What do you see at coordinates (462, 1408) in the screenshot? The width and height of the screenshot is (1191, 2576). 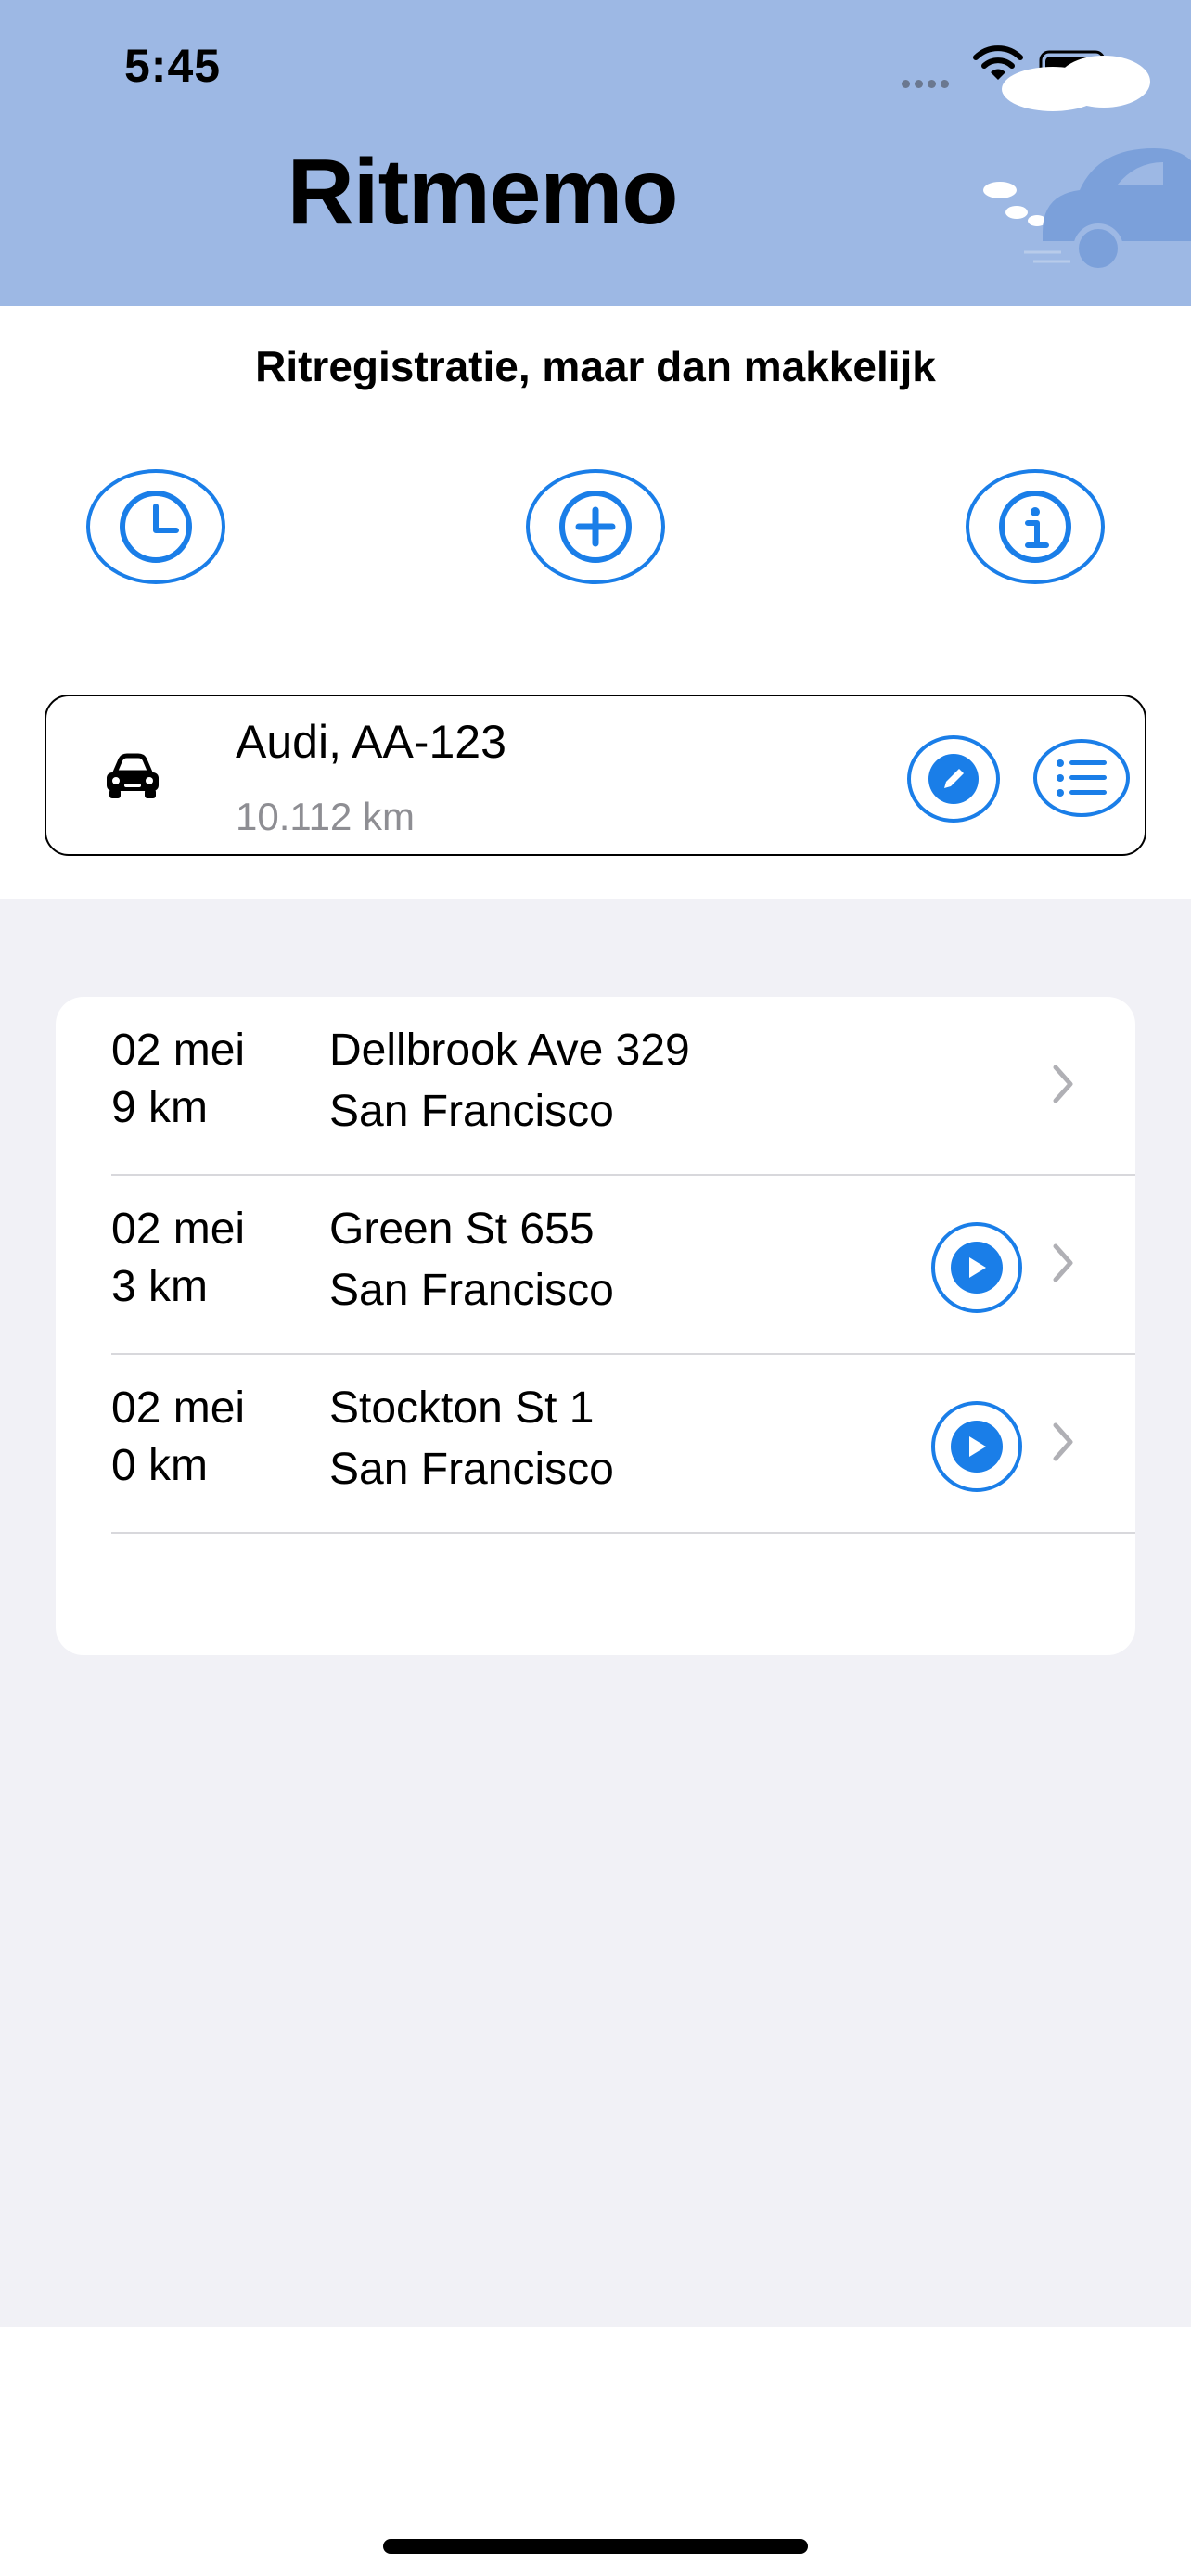 I see `trip-street: Stockton St 1` at bounding box center [462, 1408].